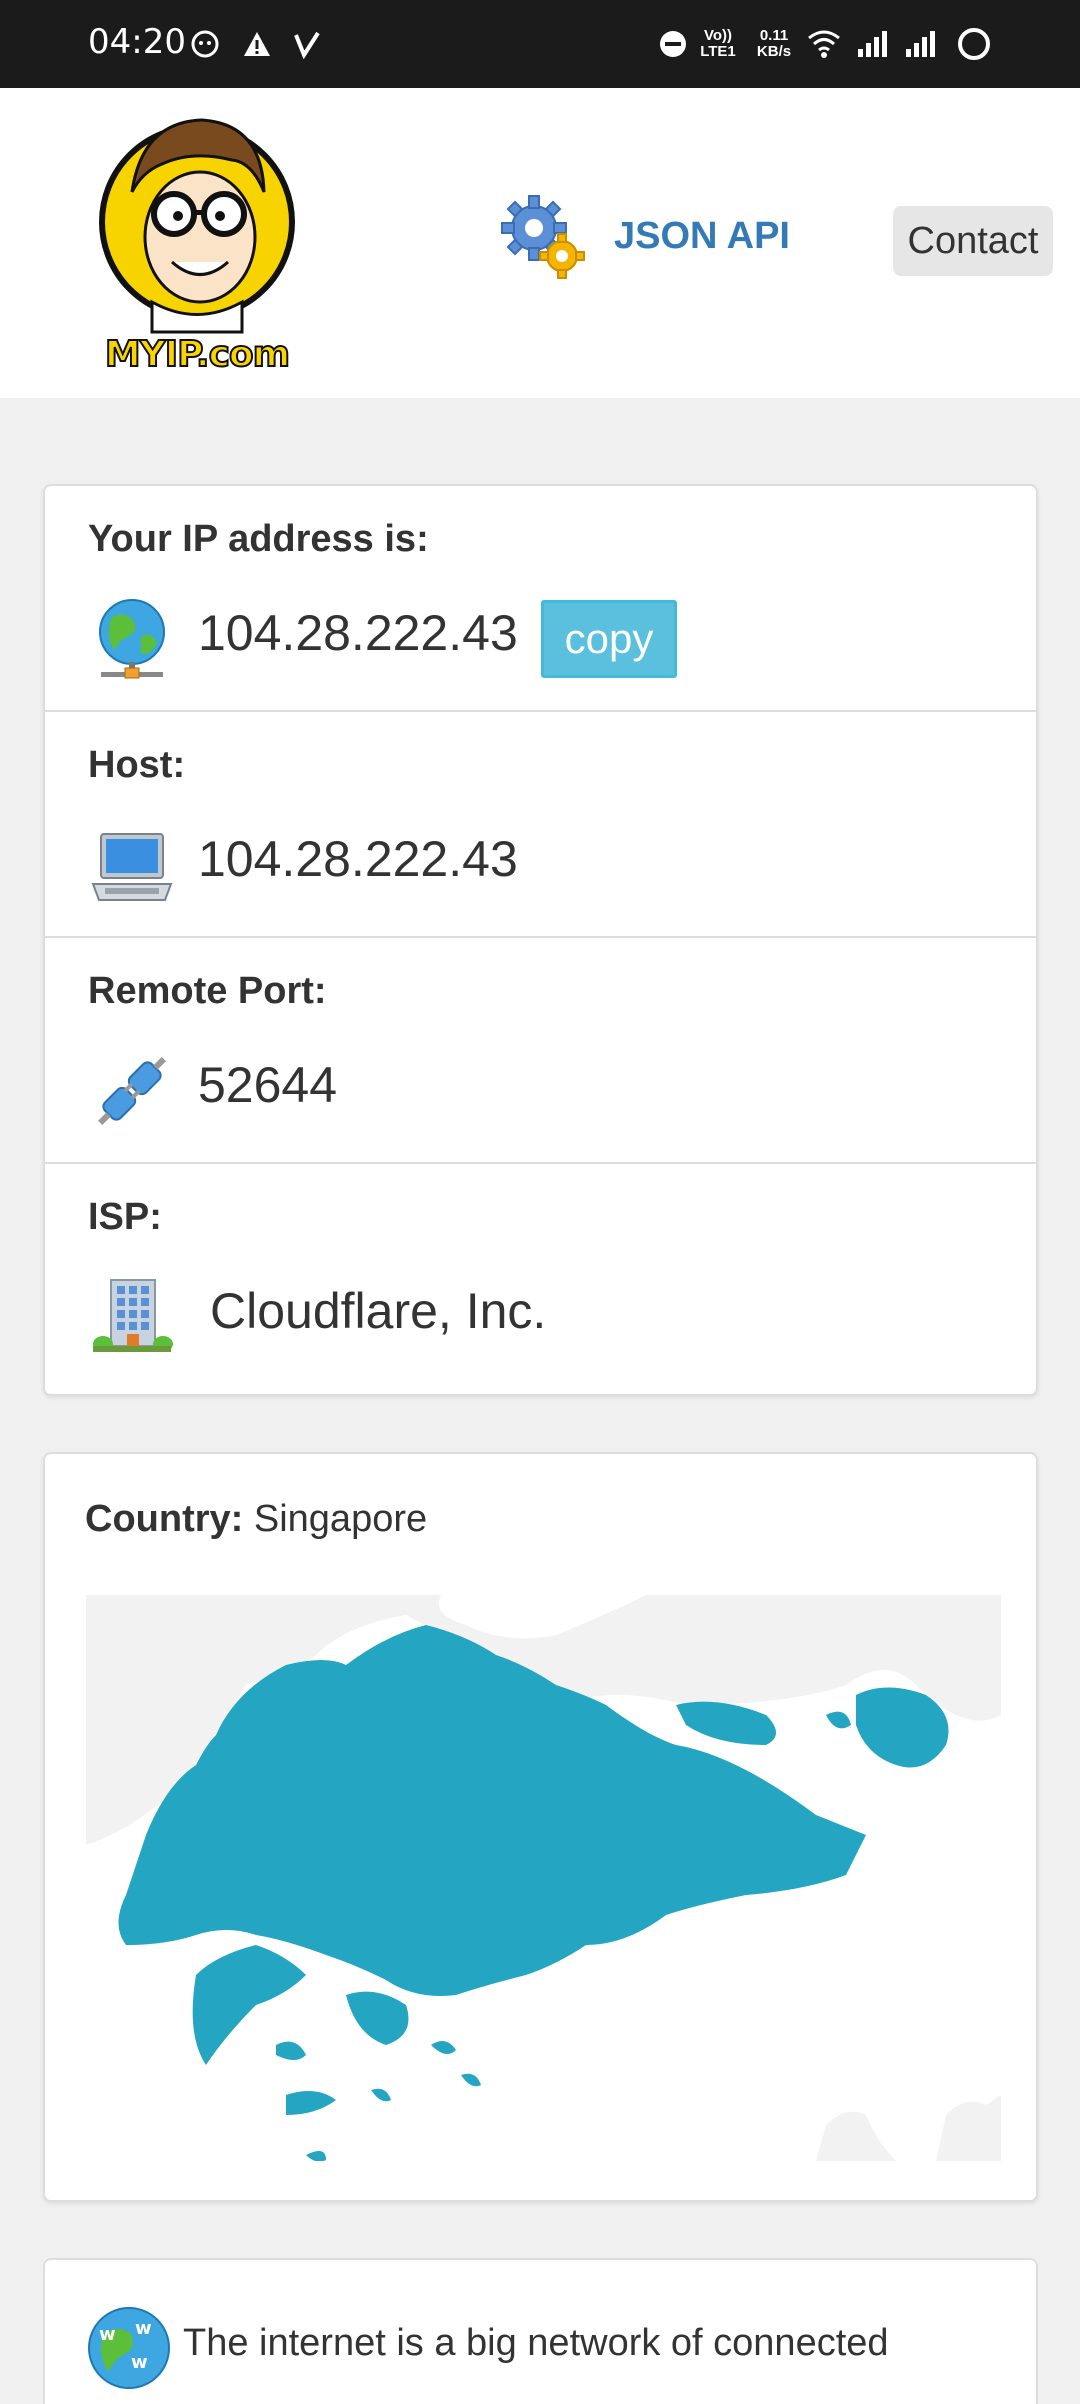 This screenshot has height=2404, width=1080. Describe the element at coordinates (125, 1217) in the screenshot. I see `isp-label: ISP:` at that location.